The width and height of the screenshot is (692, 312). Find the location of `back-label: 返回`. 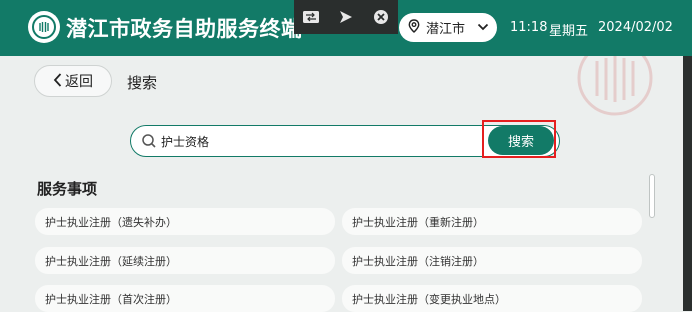

back-label: 返回 is located at coordinates (79, 82).